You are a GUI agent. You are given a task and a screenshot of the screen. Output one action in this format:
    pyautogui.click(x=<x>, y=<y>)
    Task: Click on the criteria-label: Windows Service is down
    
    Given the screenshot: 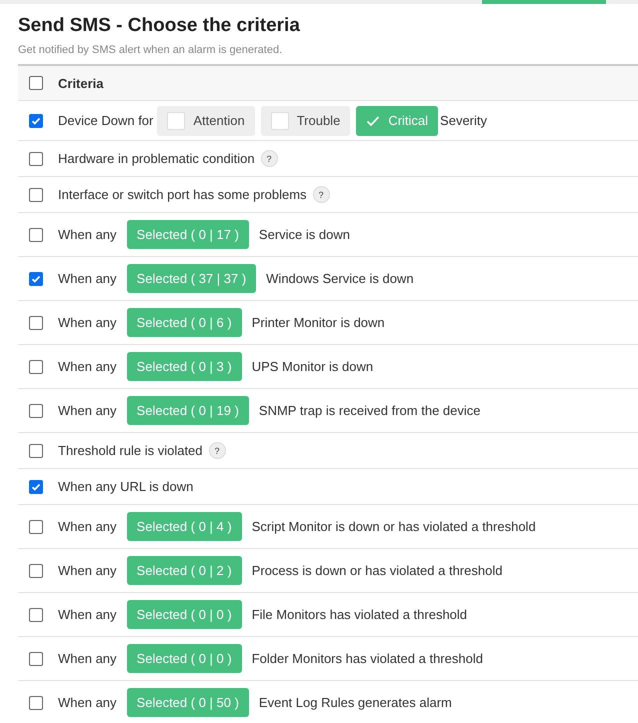 What is the action you would take?
    pyautogui.click(x=340, y=278)
    